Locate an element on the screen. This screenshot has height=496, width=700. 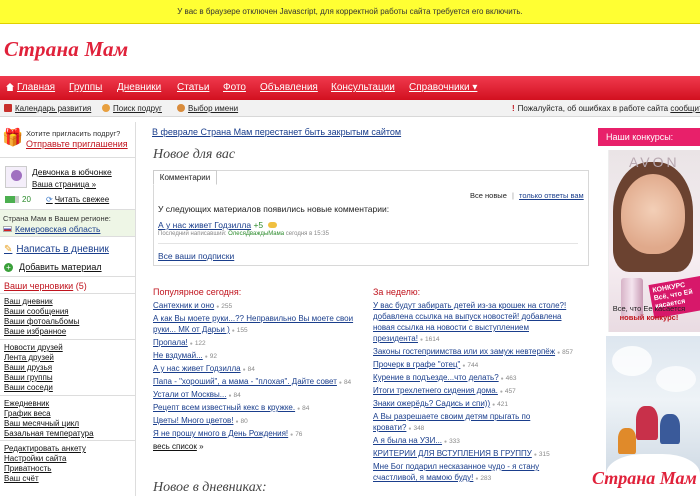
friend-search-link: Поиск подруг is located at coordinates (132, 108).